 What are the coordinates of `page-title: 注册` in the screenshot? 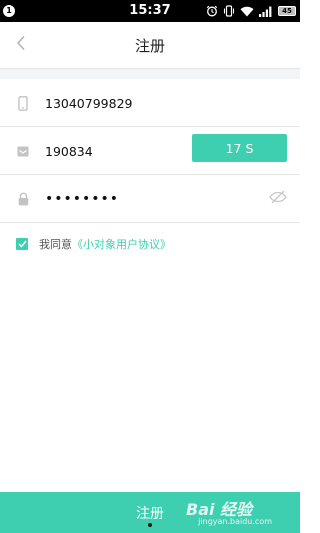 It's located at (149, 46).